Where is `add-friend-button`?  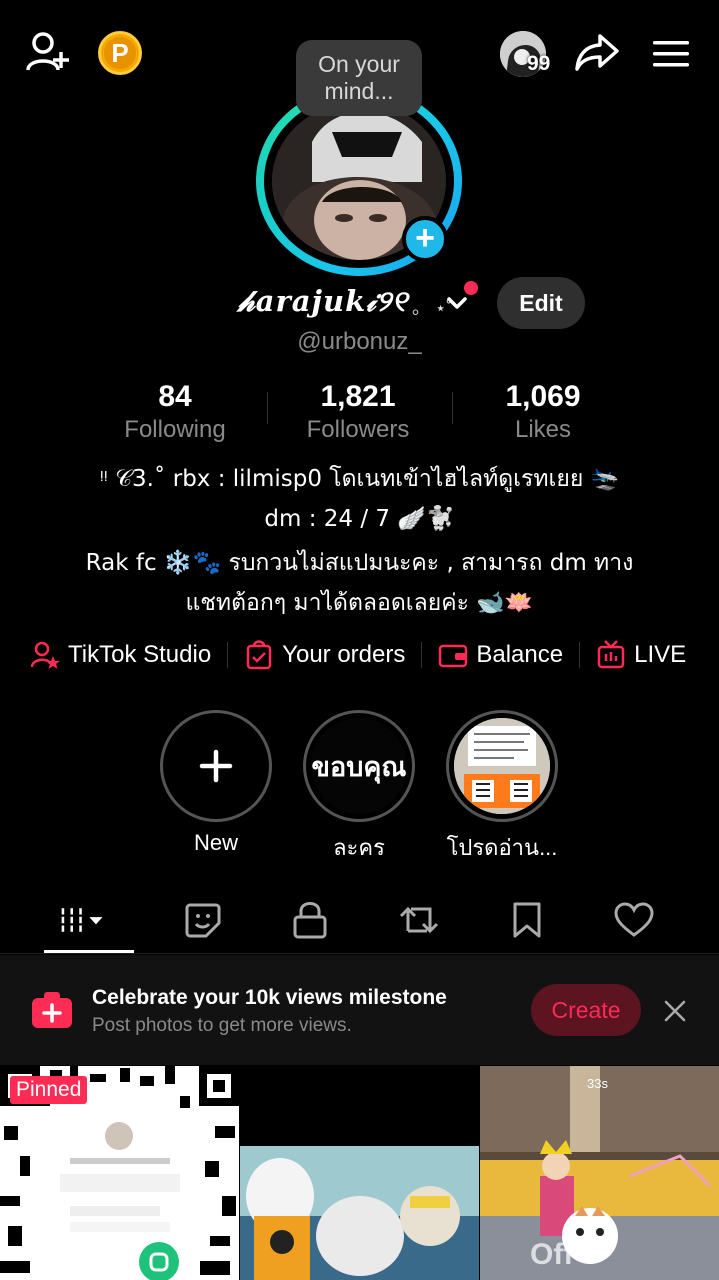
add-friend-button is located at coordinates (48, 52).